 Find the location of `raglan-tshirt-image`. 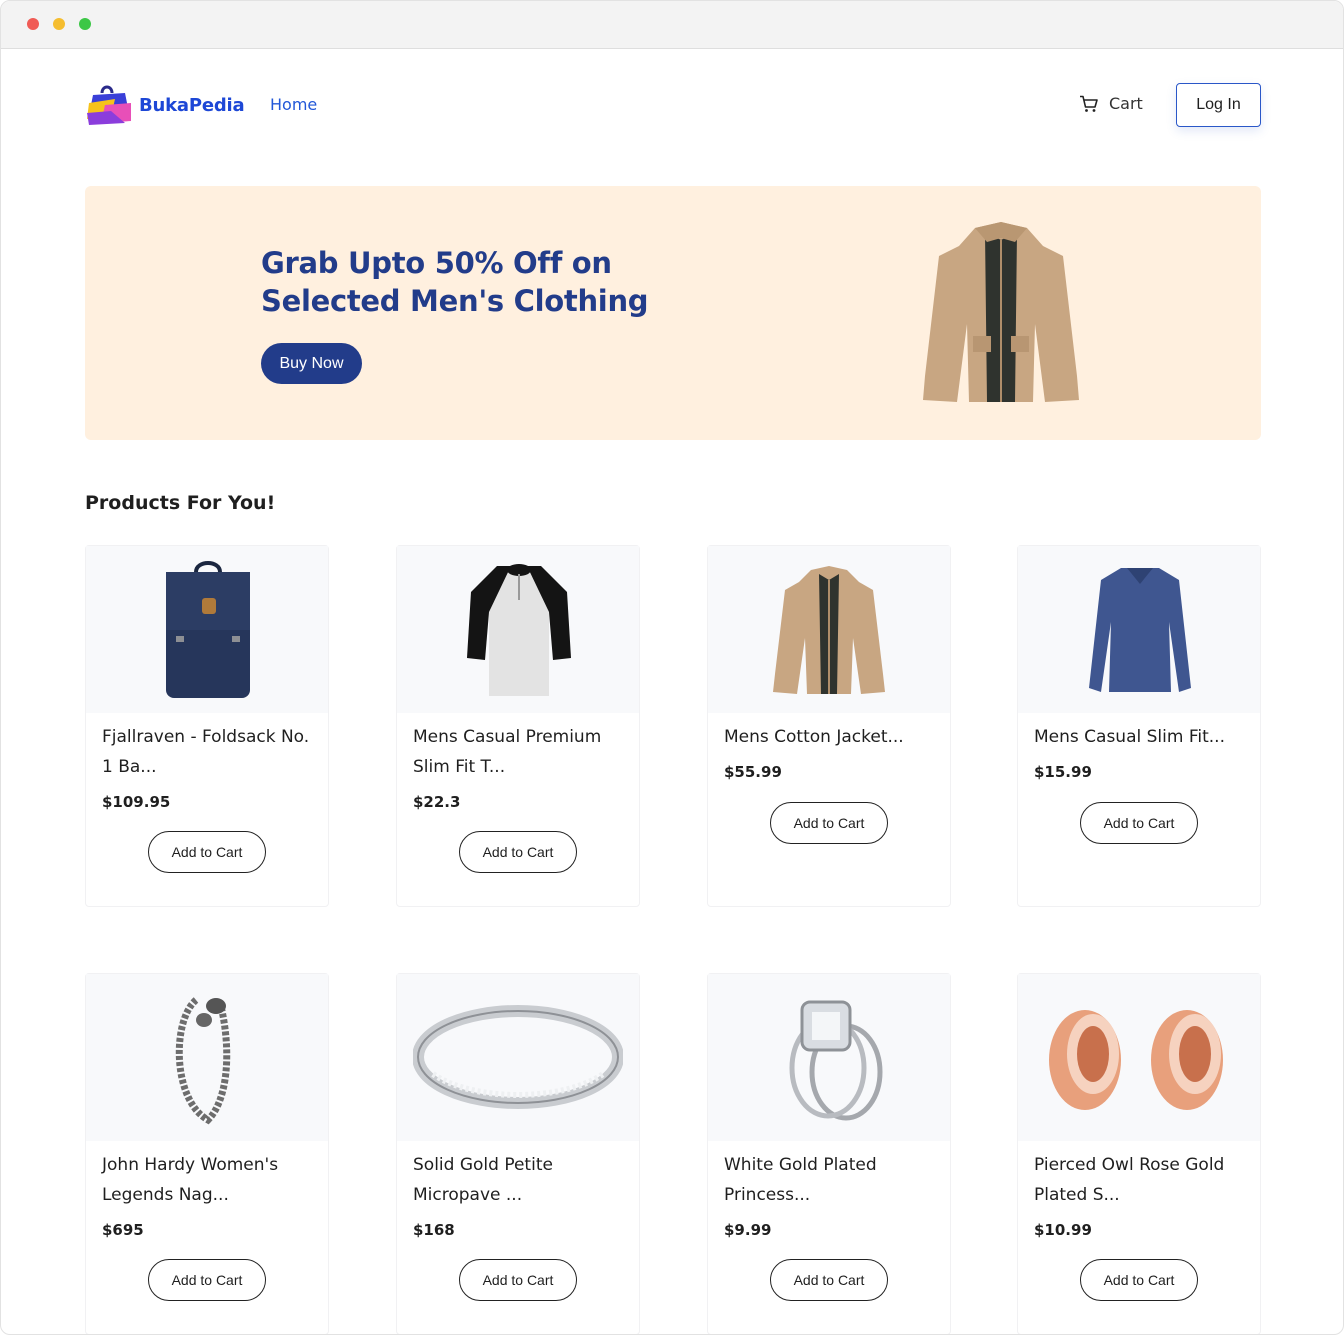

raglan-tshirt-image is located at coordinates (519, 630).